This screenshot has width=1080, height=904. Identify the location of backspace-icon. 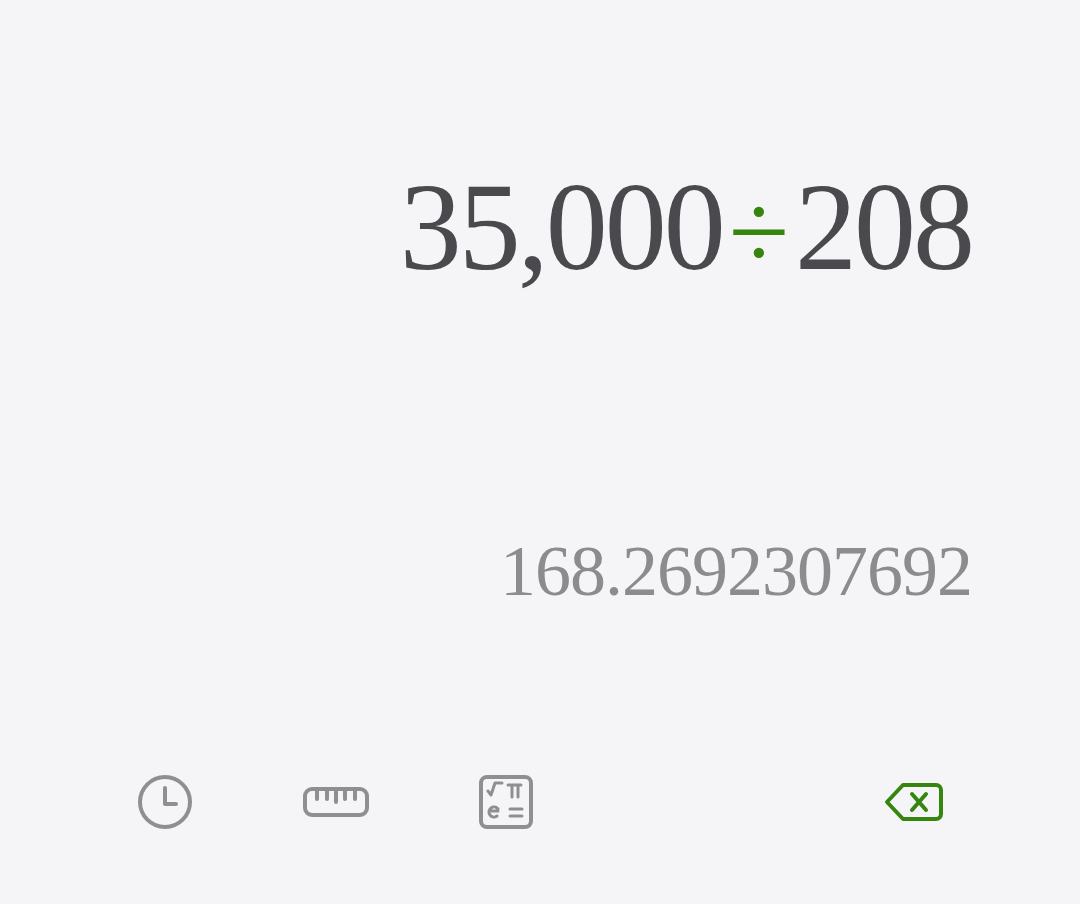
(914, 801).